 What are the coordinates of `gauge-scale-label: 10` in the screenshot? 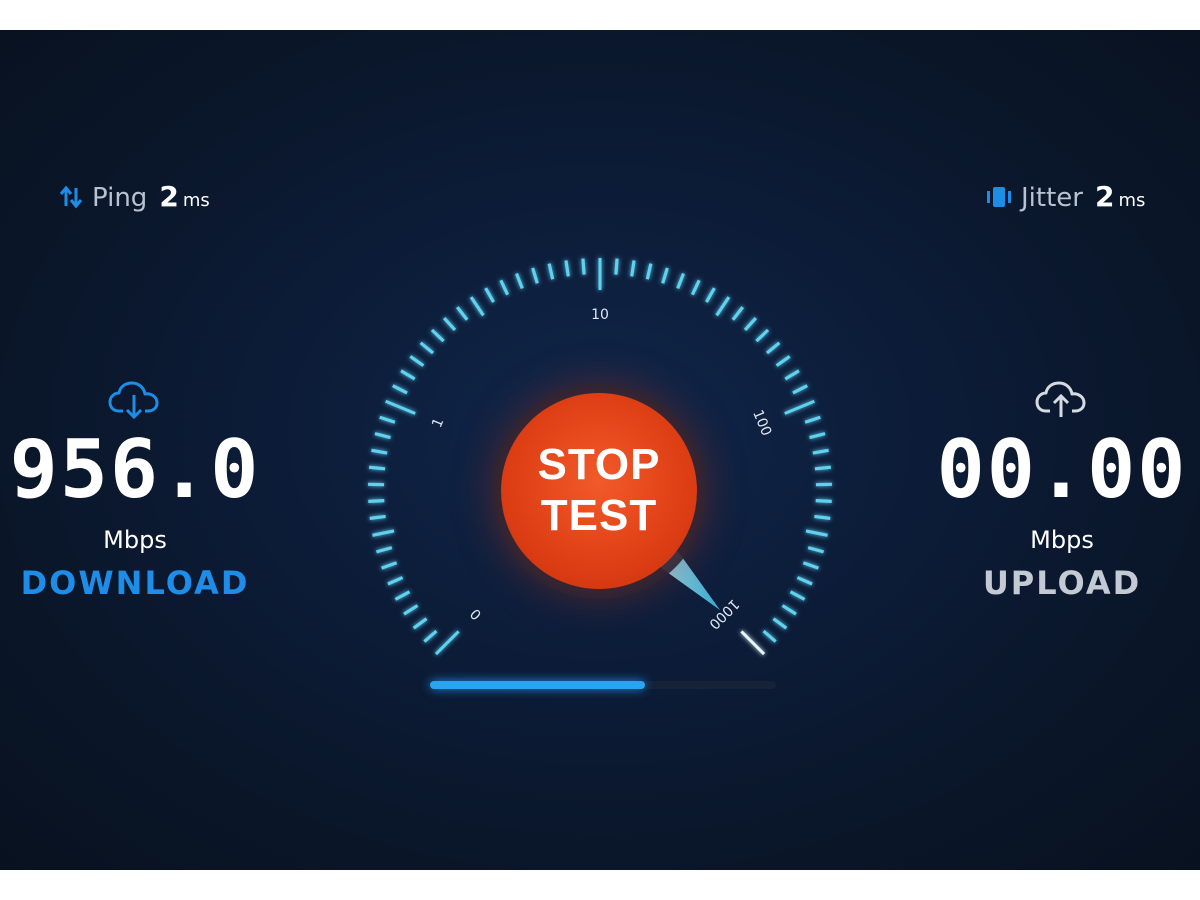 It's located at (600, 315).